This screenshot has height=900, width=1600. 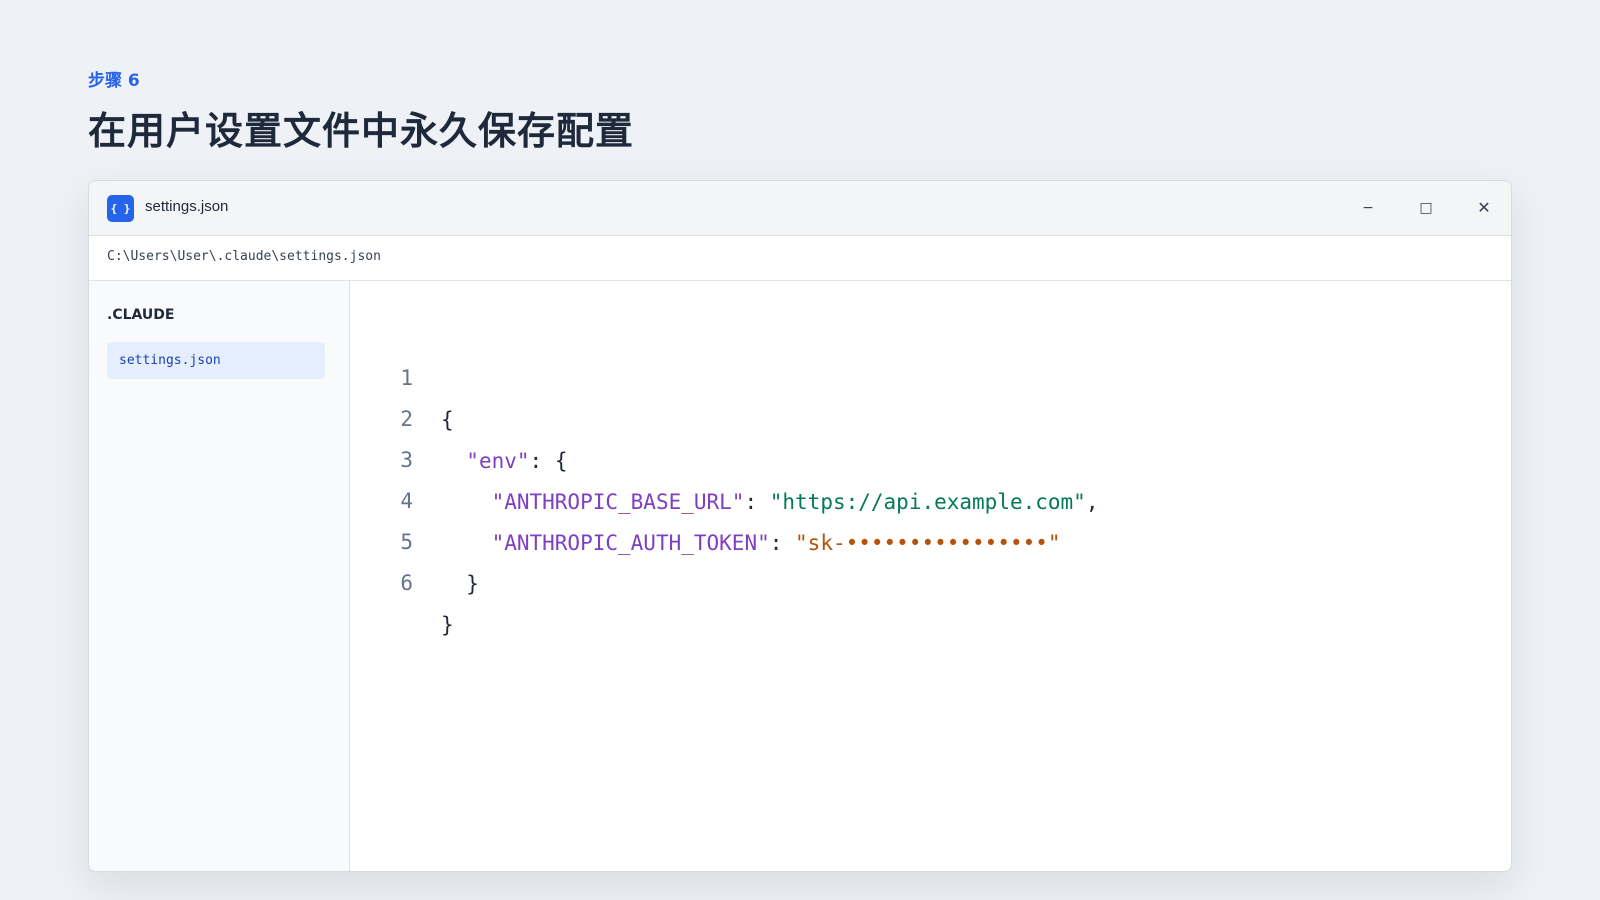 I want to click on minimize-button: −, so click(x=1368, y=208).